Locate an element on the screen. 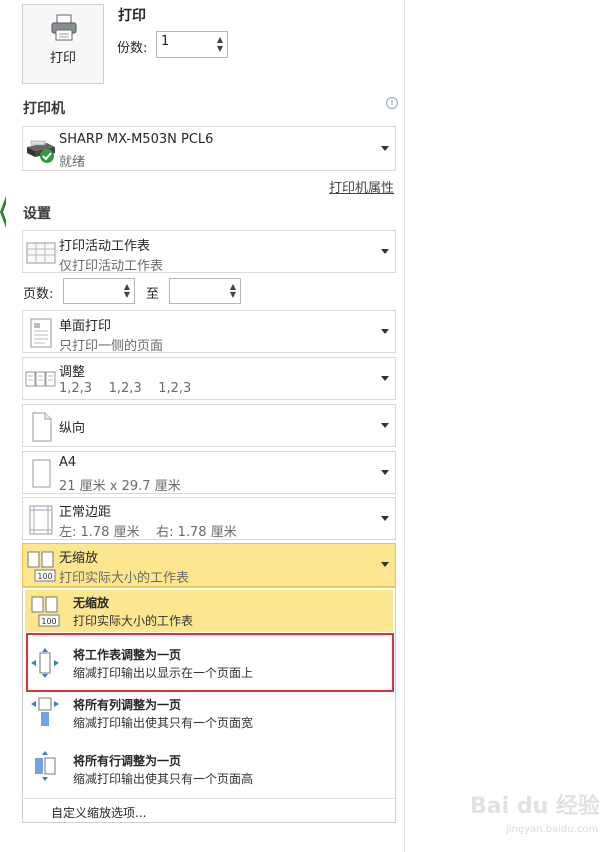  printer-dropdown: SHARP MX-M503N PCL6 就绪 is located at coordinates (209, 148).